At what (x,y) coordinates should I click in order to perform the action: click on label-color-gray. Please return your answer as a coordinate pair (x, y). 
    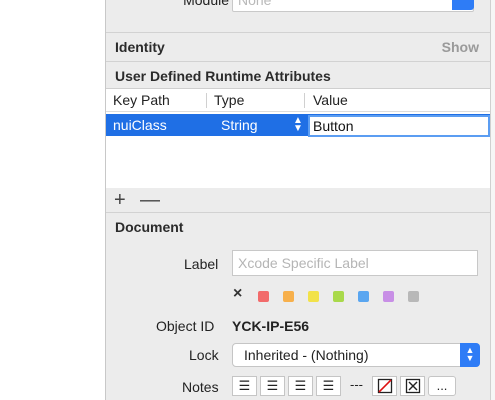
    Looking at the image, I should click on (413, 296).